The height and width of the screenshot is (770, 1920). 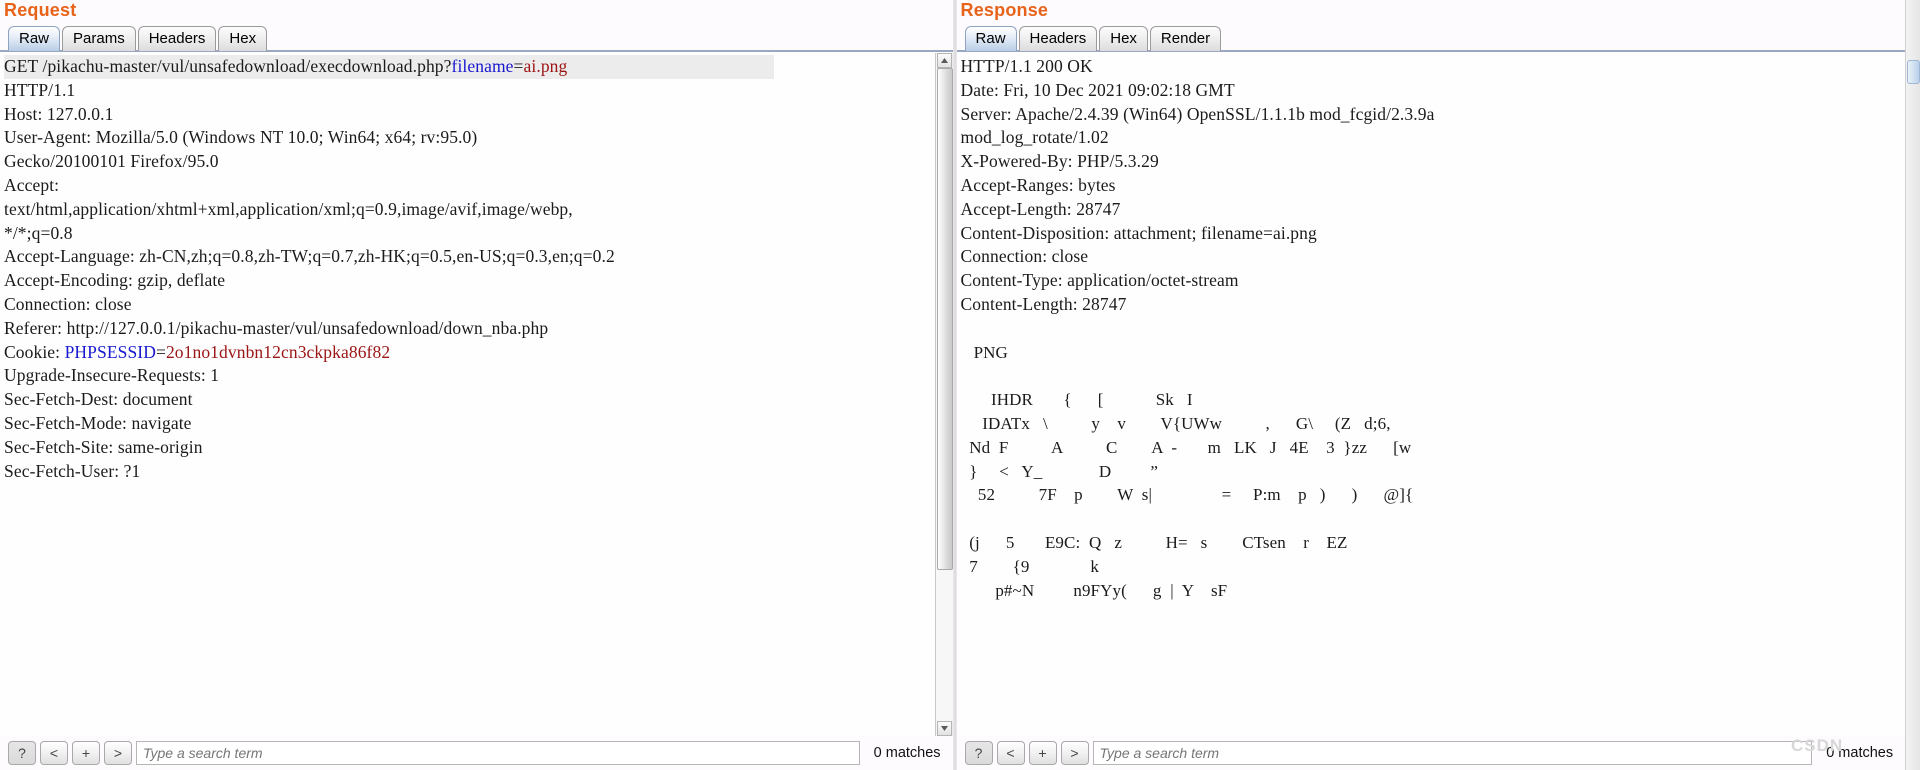 I want to click on request-cookie-equals: =, so click(x=160, y=351).